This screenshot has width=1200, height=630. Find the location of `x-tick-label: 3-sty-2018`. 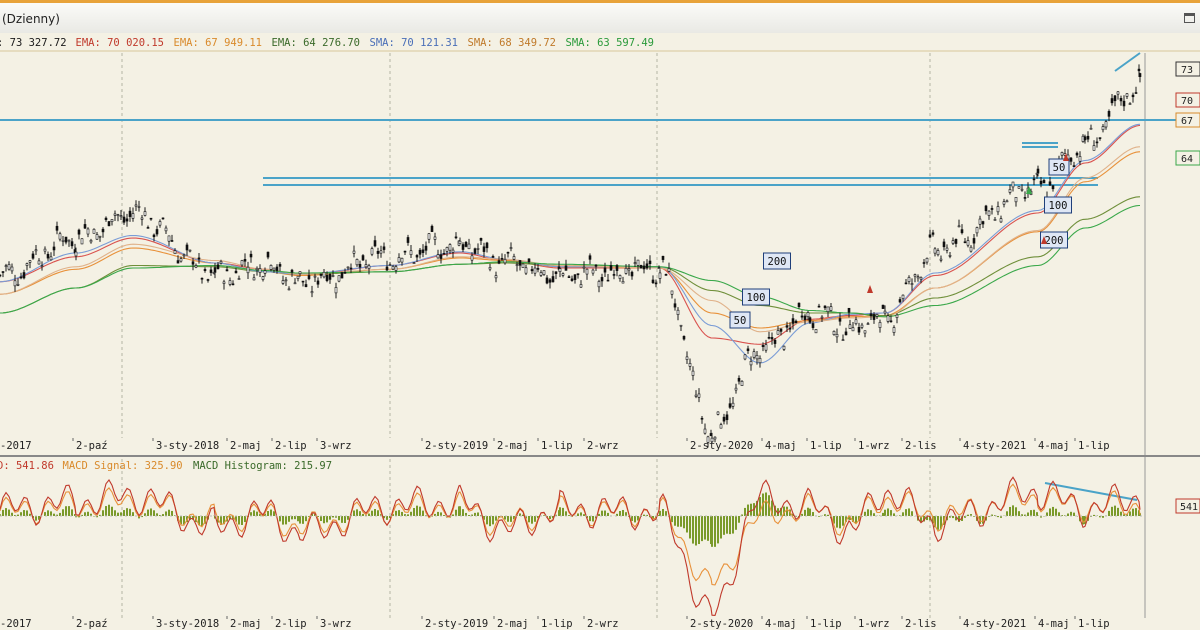

x-tick-label: 3-sty-2018 is located at coordinates (187, 624).